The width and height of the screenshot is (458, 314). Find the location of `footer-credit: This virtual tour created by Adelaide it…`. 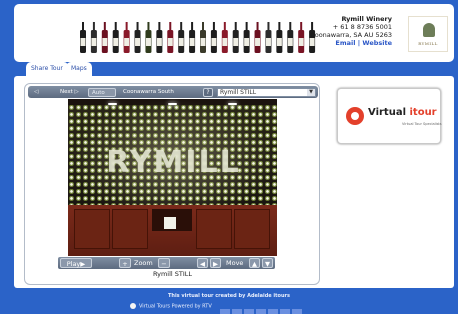

footer-credit: This virtual tour created by Adelaide it… is located at coordinates (229, 296).